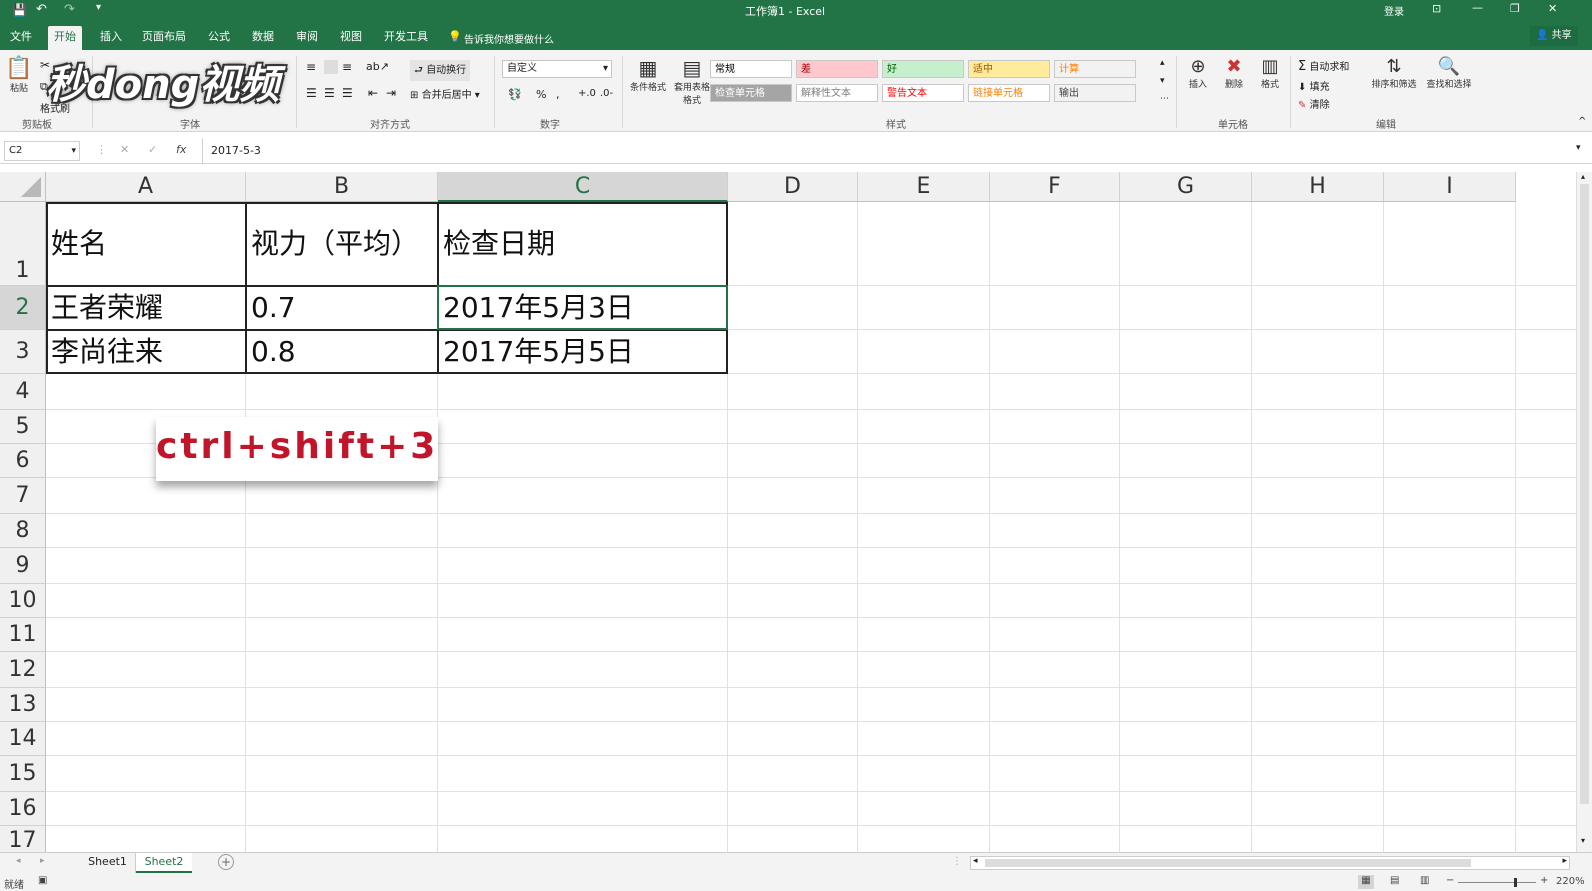 This screenshot has height=891, width=1592. I want to click on enter-icon: ✓, so click(152, 149).